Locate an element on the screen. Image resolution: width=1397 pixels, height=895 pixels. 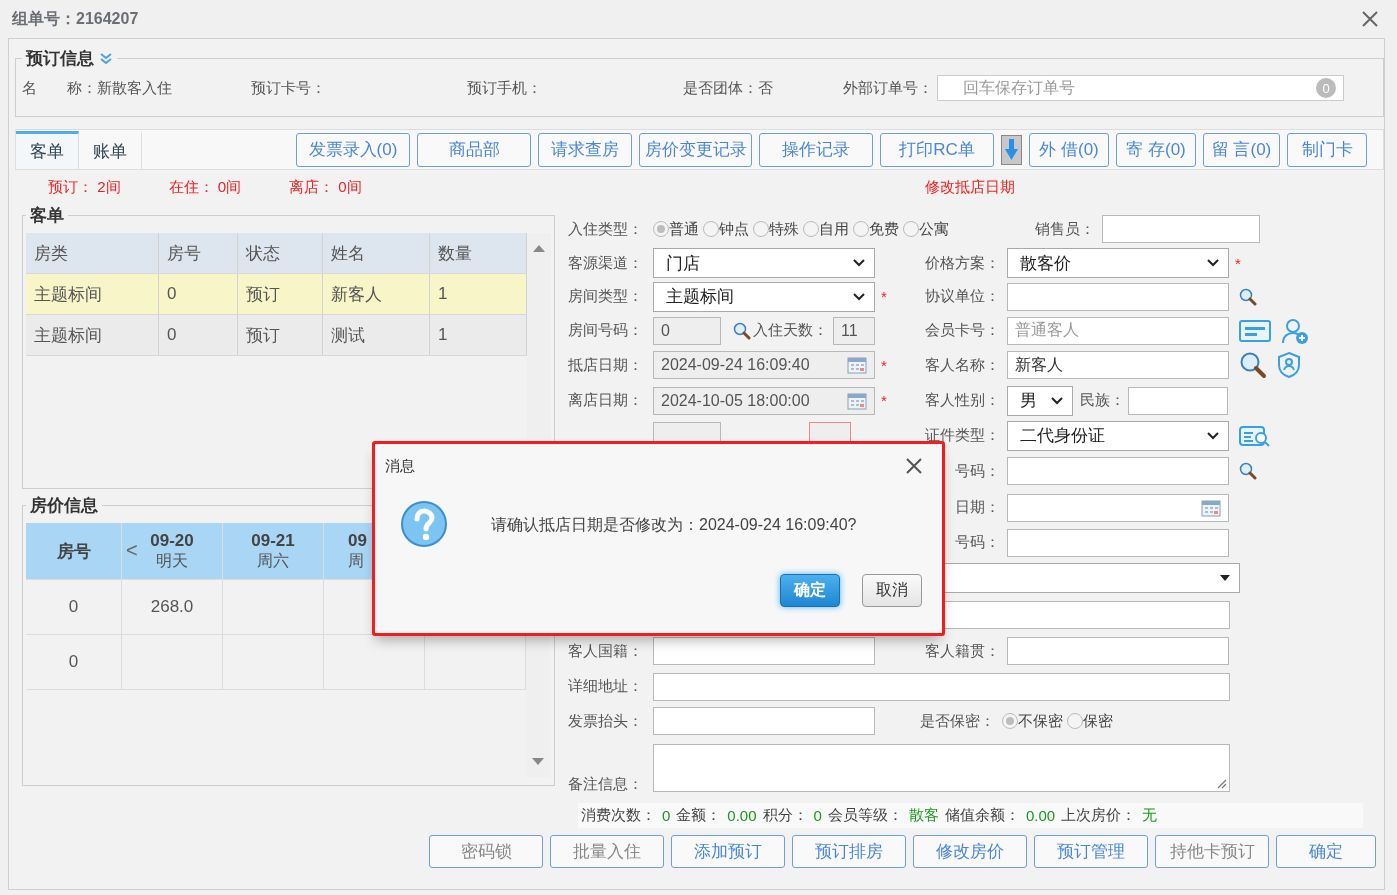
action-button: 修改房价 is located at coordinates (970, 851).